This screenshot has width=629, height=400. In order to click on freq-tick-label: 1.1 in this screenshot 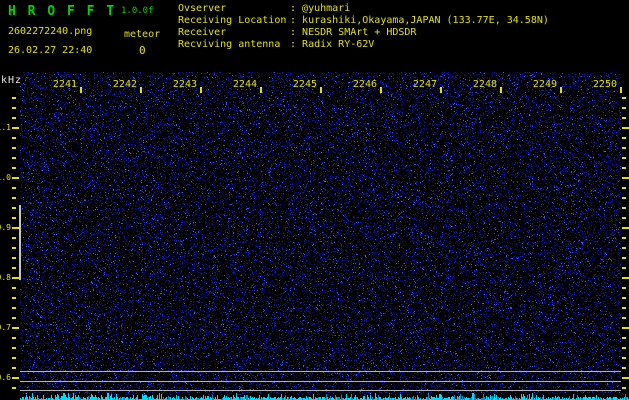, I will do `click(5, 127)`.